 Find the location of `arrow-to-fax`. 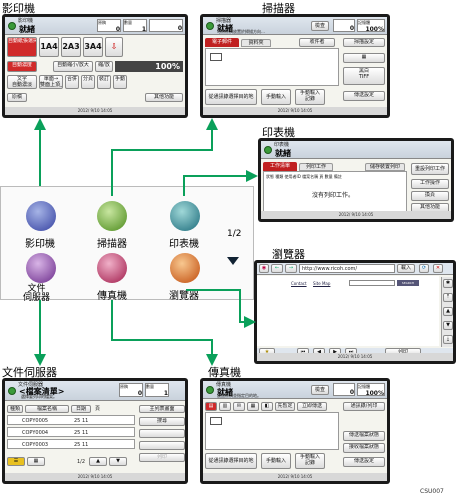

arrow-to-fax is located at coordinates (164, 333).